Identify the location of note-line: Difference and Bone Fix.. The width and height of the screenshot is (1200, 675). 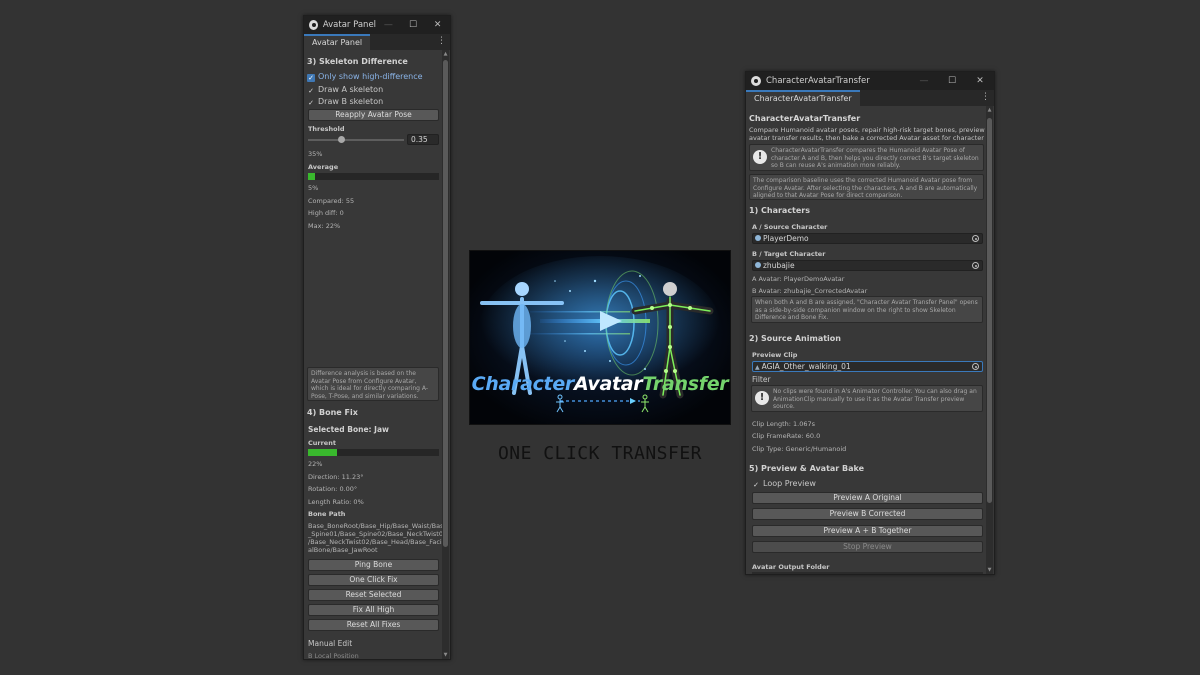
(792, 317).